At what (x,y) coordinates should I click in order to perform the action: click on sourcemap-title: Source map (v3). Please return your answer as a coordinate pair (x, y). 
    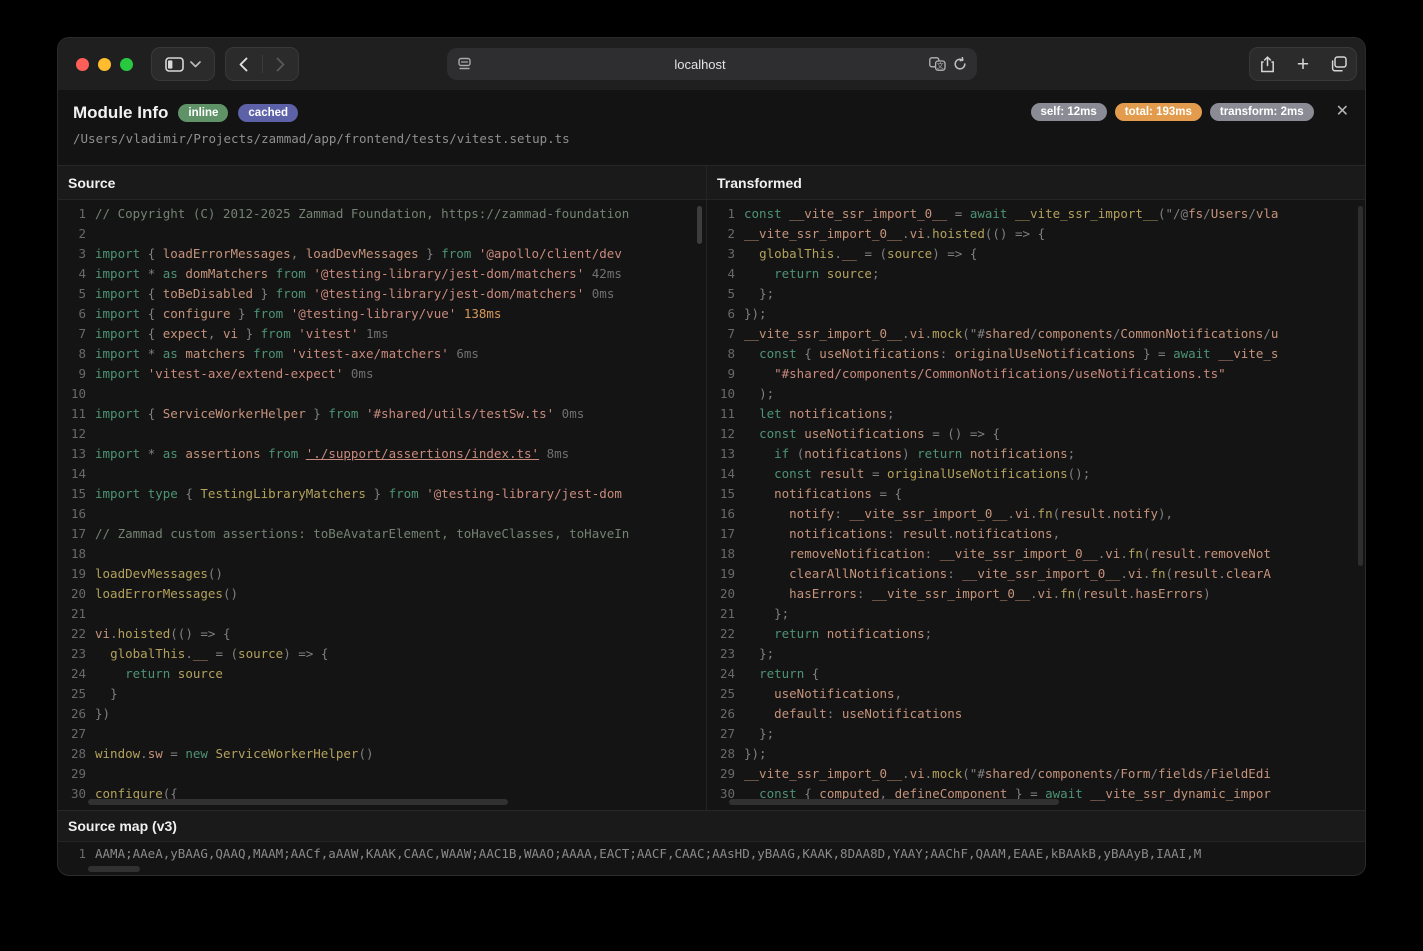
    Looking at the image, I should click on (711, 826).